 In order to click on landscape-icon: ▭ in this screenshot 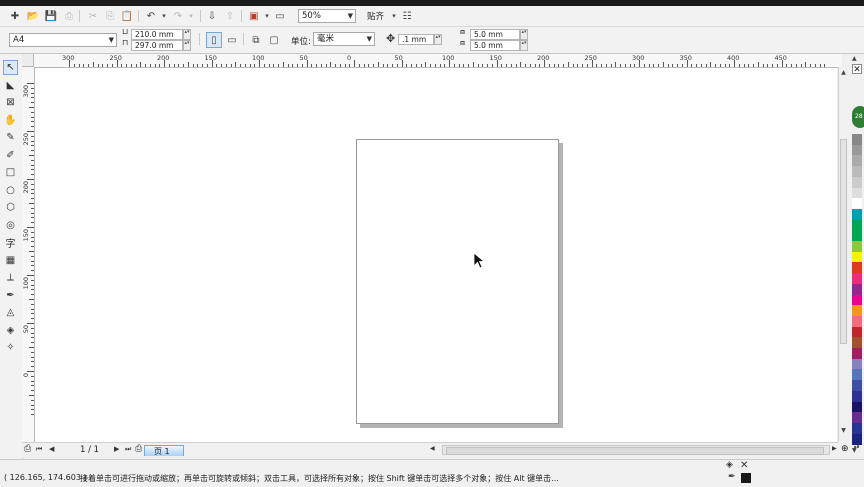, I will do `click(232, 40)`.